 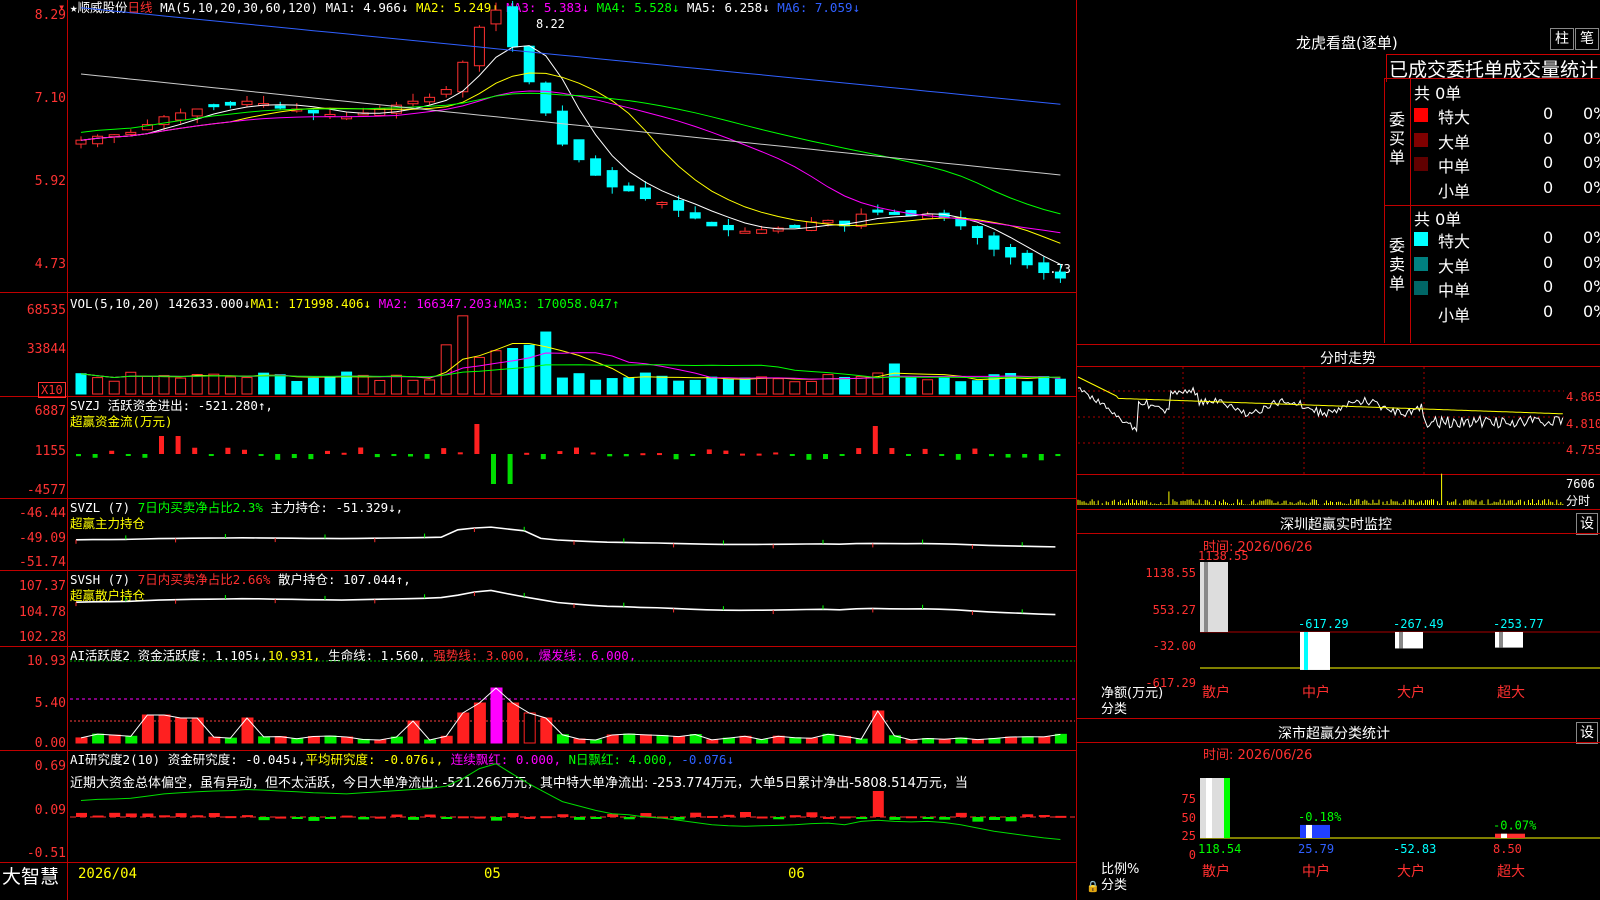 I want to click on order-name: 小单, so click(x=1454, y=315).